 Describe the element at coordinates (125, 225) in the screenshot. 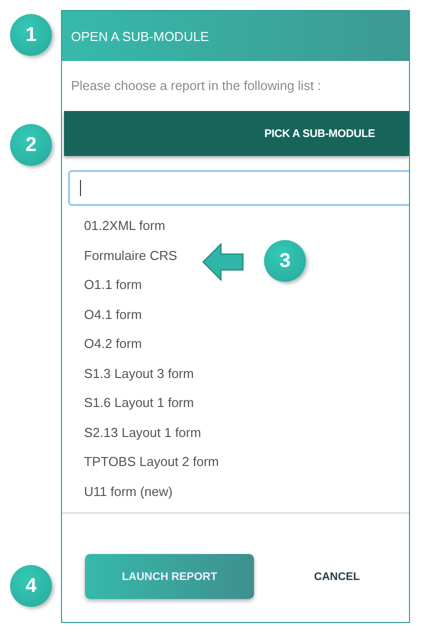

I see `list-item: 01.2XML form` at that location.